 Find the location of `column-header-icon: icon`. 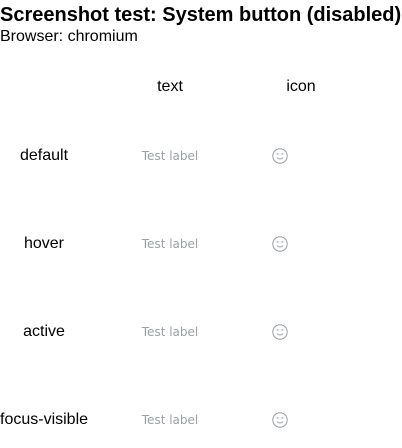

column-header-icon: icon is located at coordinates (301, 86).